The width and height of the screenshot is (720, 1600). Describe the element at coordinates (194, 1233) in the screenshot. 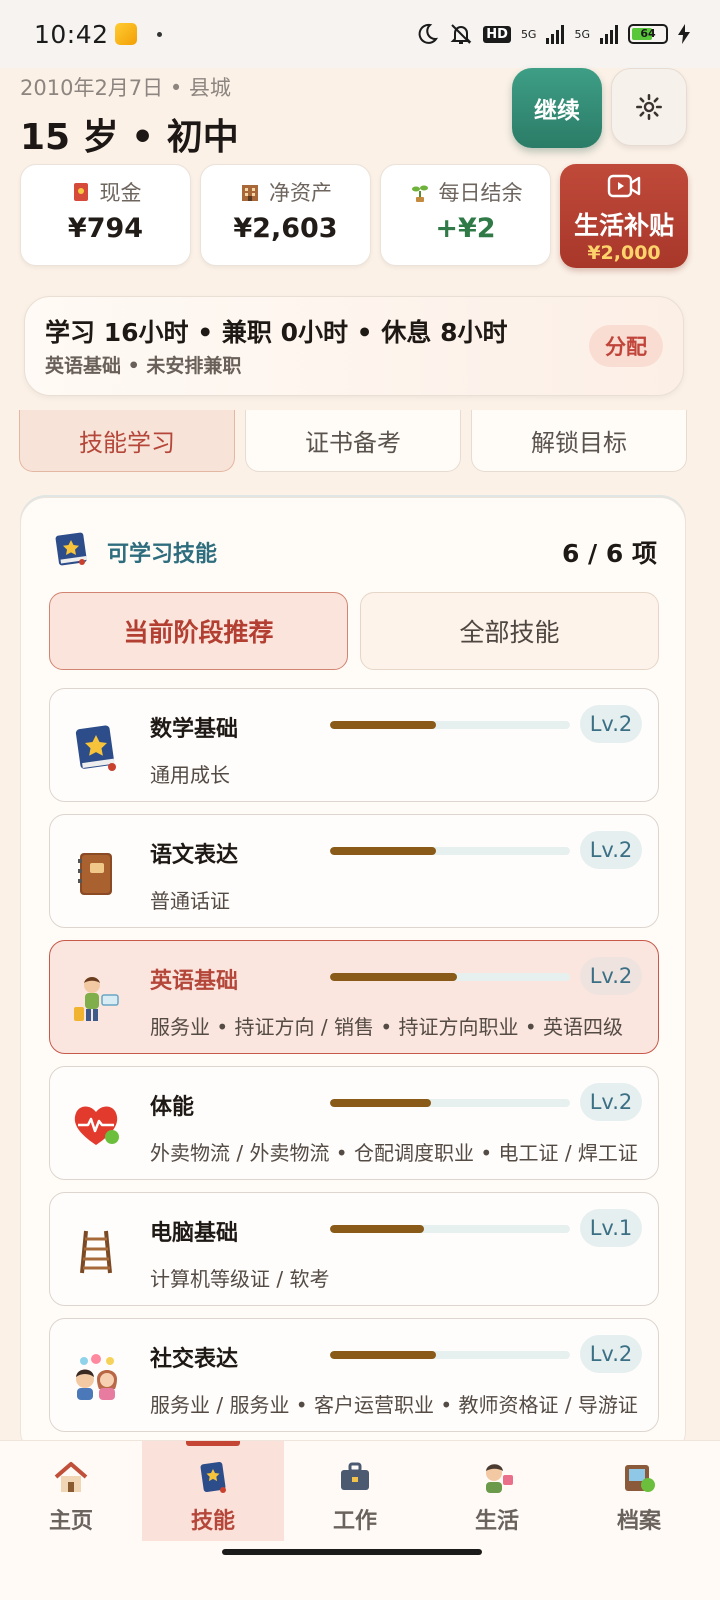

I see `skill-name: 电脑基础` at that location.